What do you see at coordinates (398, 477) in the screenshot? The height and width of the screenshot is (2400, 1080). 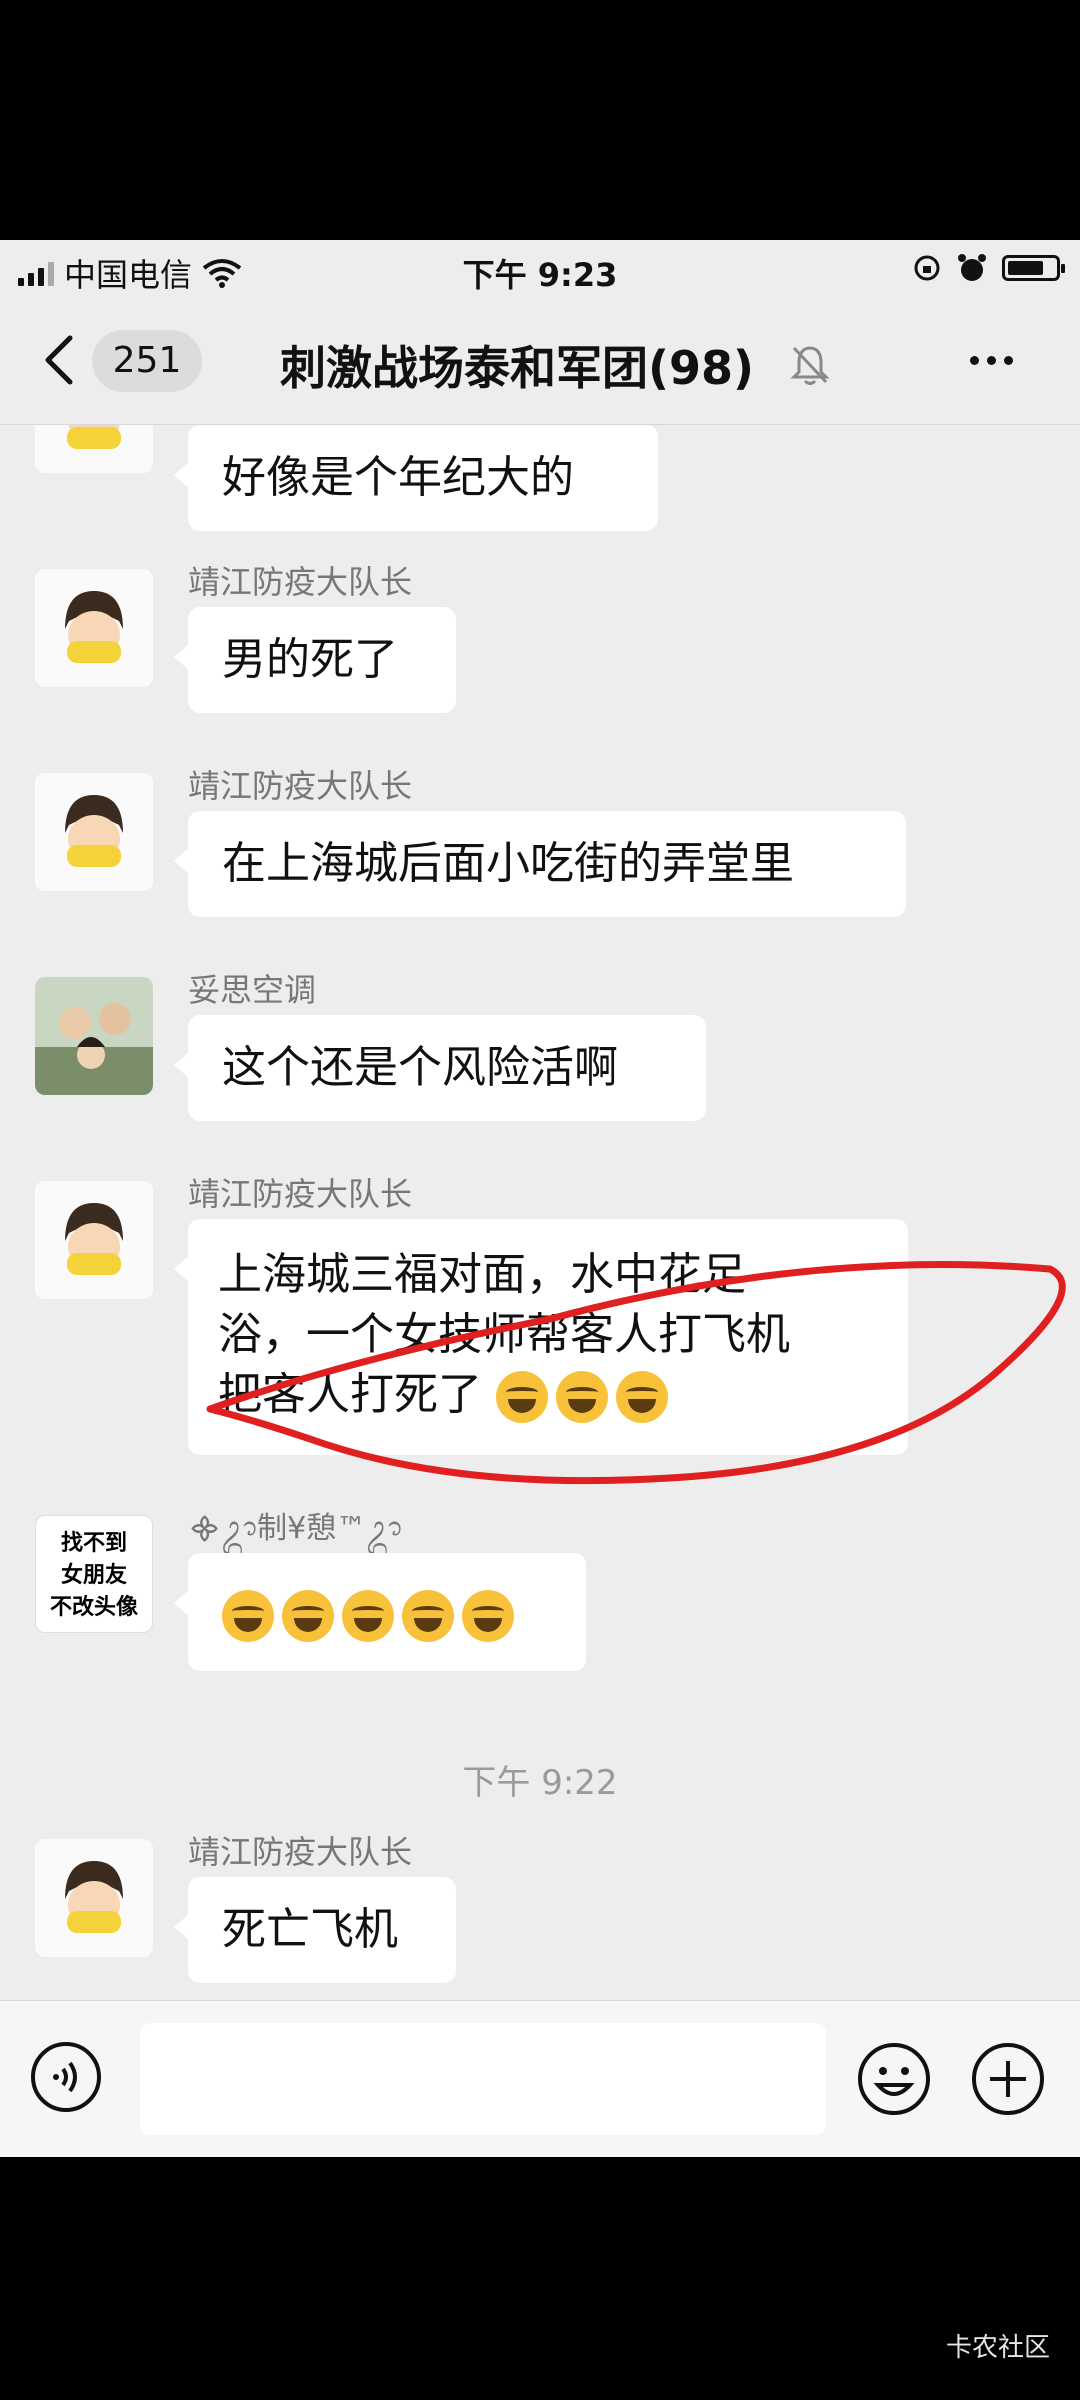 I see `message-text: 好像是个年纪大的` at bounding box center [398, 477].